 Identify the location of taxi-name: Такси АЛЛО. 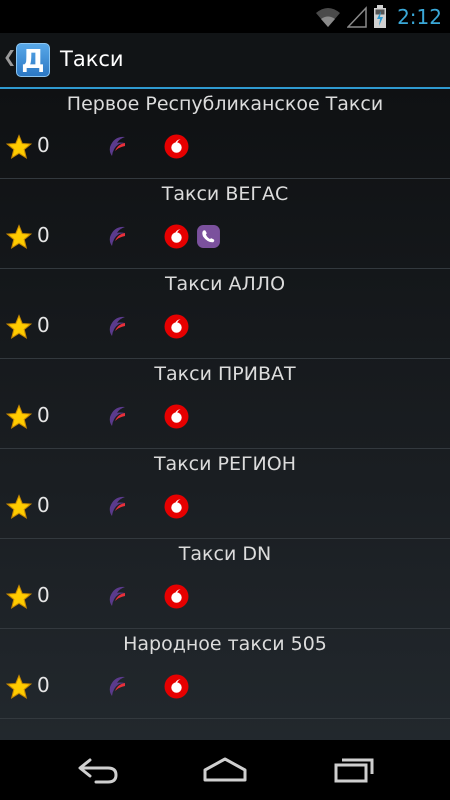
(225, 284).